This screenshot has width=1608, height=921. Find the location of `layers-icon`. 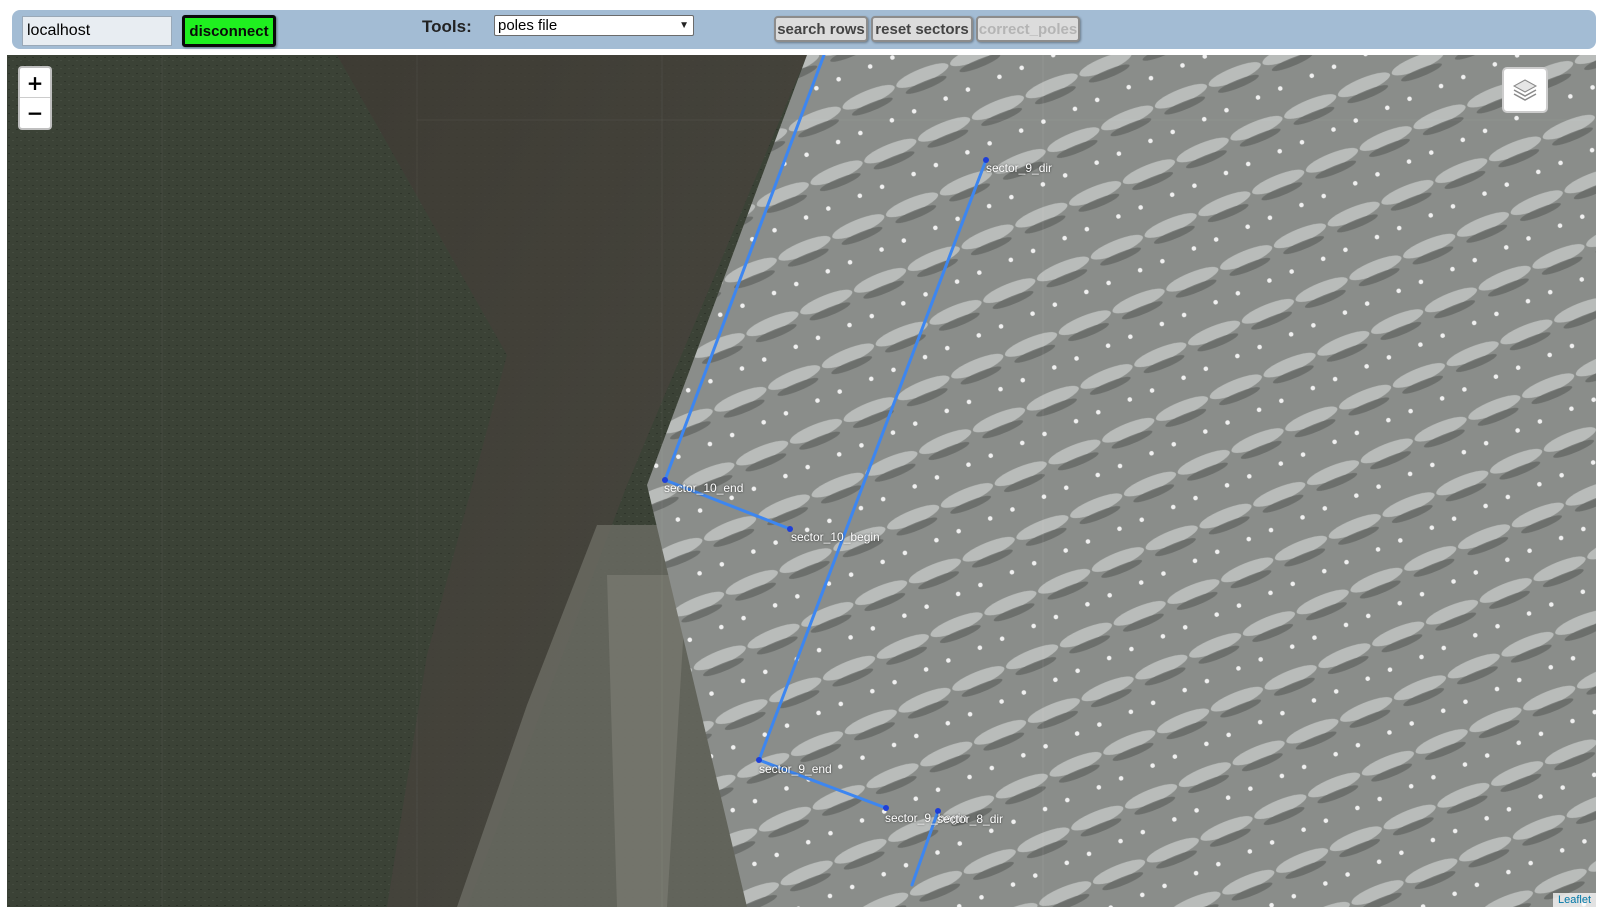

layers-icon is located at coordinates (1525, 90).